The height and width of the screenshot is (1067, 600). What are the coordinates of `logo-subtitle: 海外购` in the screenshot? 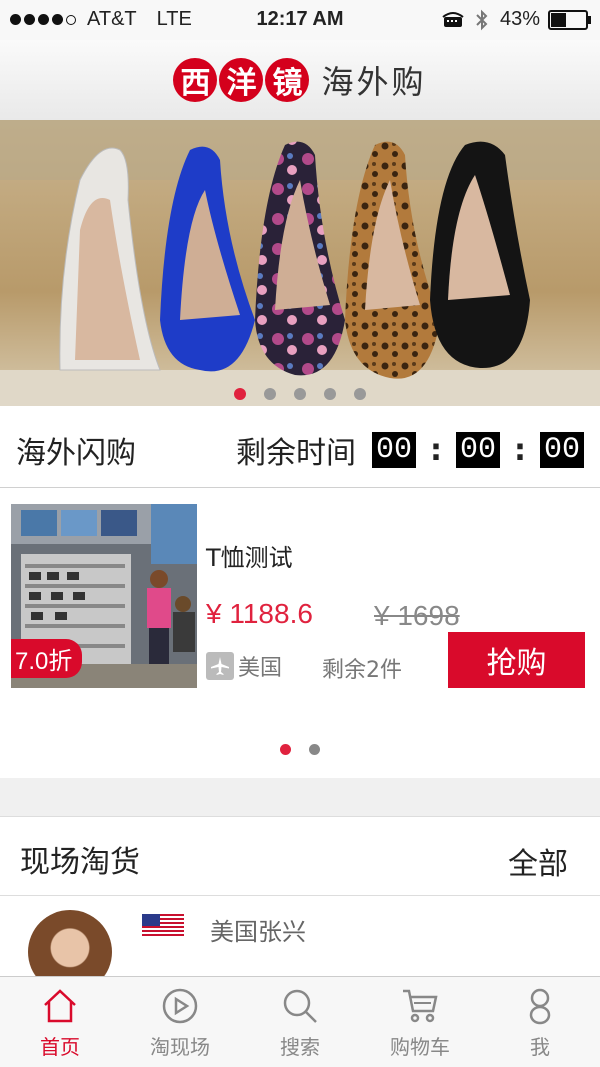 It's located at (374, 82).